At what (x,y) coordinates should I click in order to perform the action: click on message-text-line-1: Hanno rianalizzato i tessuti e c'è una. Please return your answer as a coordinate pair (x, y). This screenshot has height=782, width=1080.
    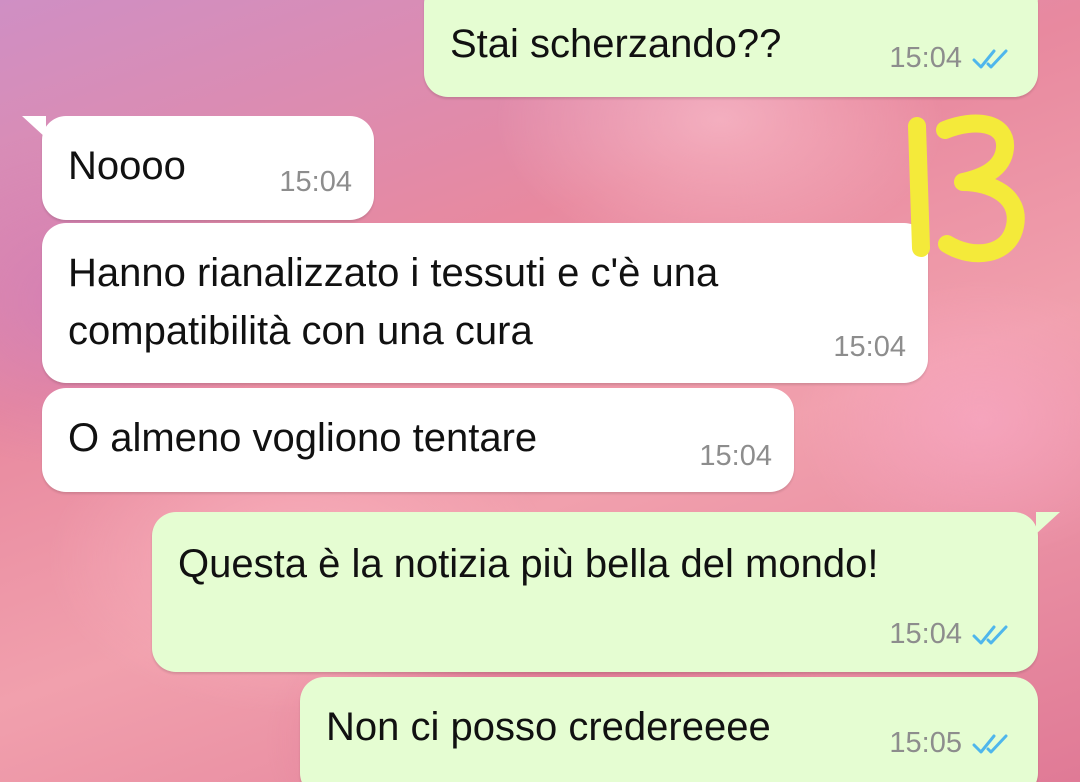
    Looking at the image, I should click on (393, 273).